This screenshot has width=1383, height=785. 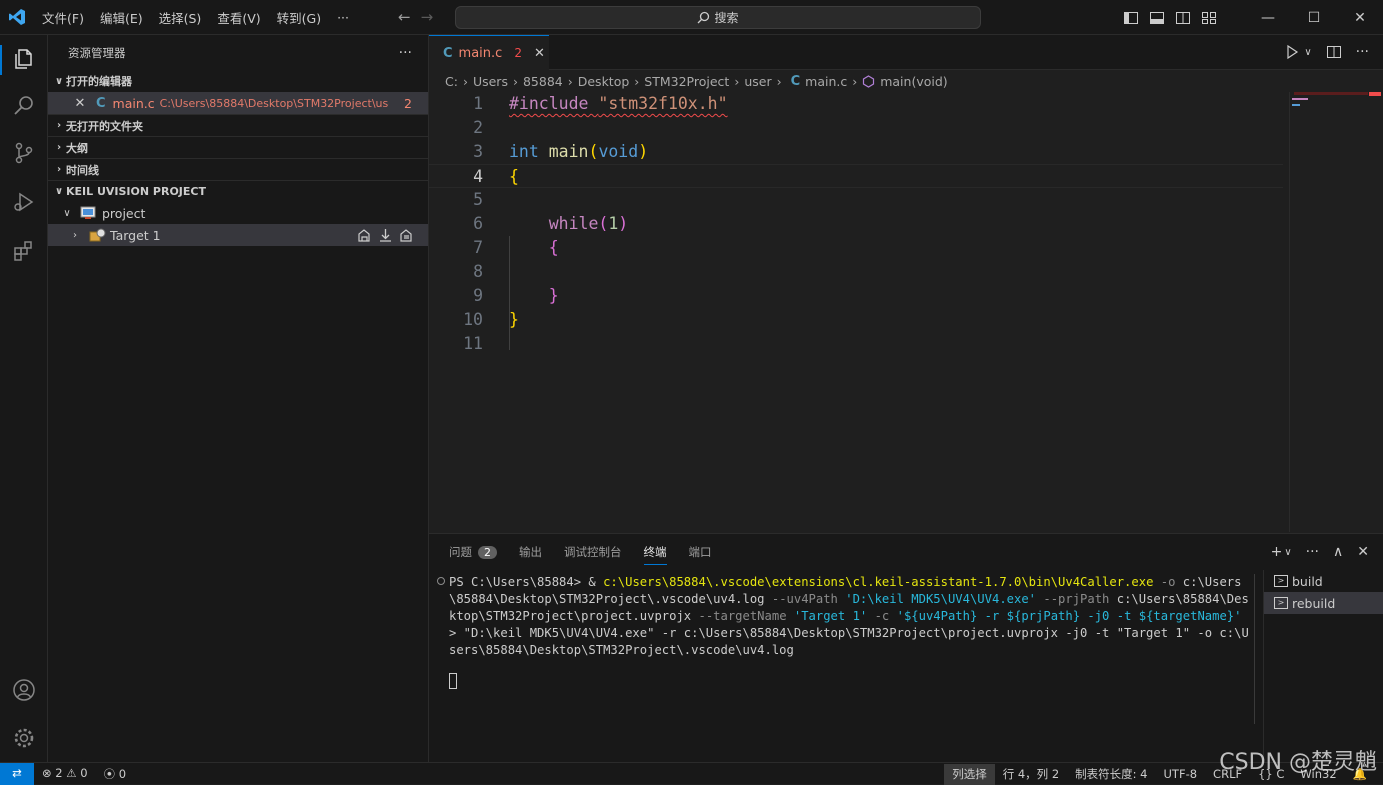 What do you see at coordinates (856, 200) in the screenshot?
I see `code-line: 5` at bounding box center [856, 200].